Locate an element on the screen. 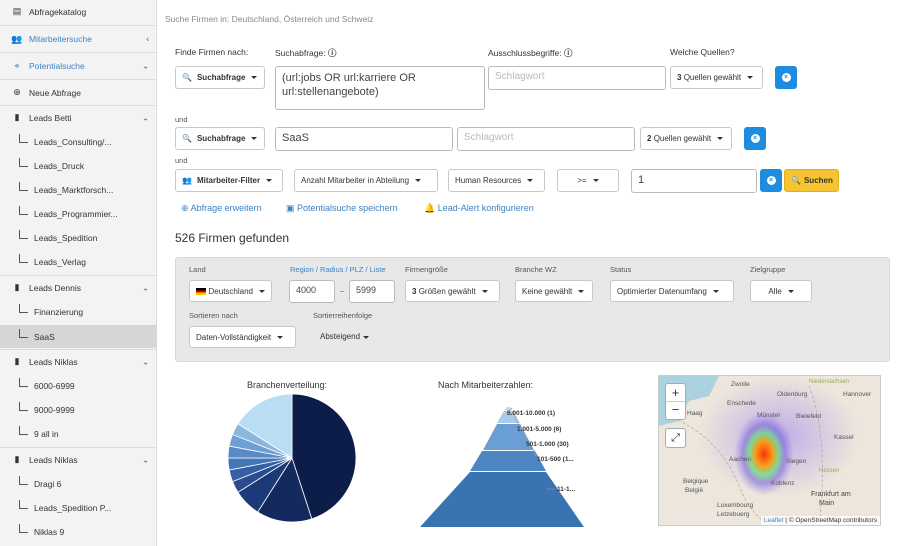 This screenshot has height=546, width=901. metric-select: Anzahl Mitarbeiter in Abteilung is located at coordinates (366, 180).